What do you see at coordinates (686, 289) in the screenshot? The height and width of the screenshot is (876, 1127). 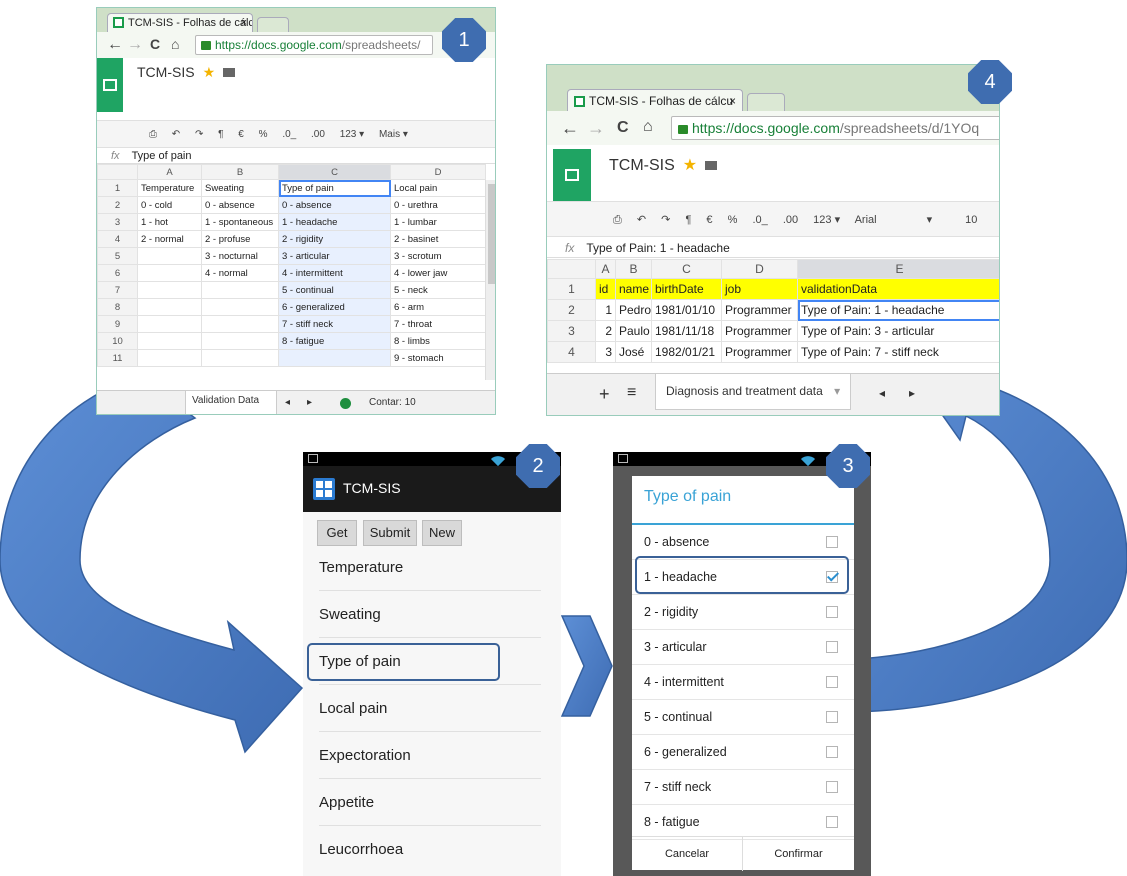 I see `cell: birthDate` at bounding box center [686, 289].